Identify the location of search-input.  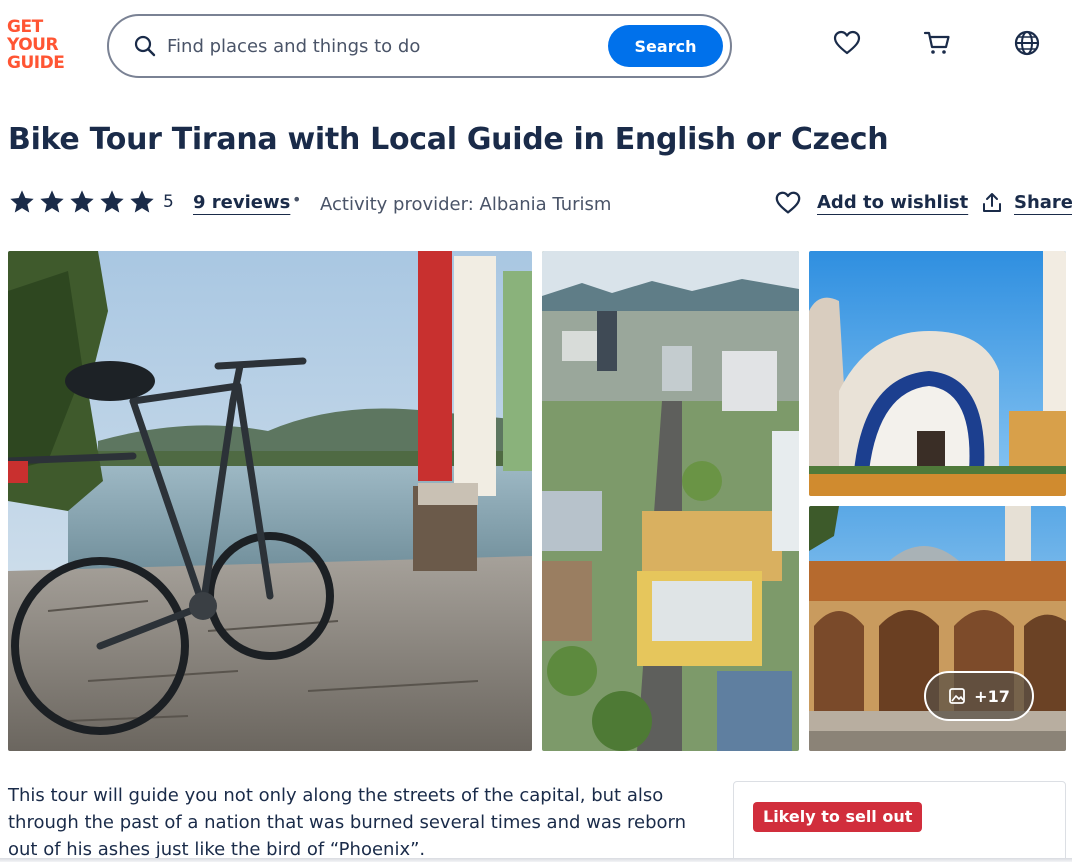
(377, 46).